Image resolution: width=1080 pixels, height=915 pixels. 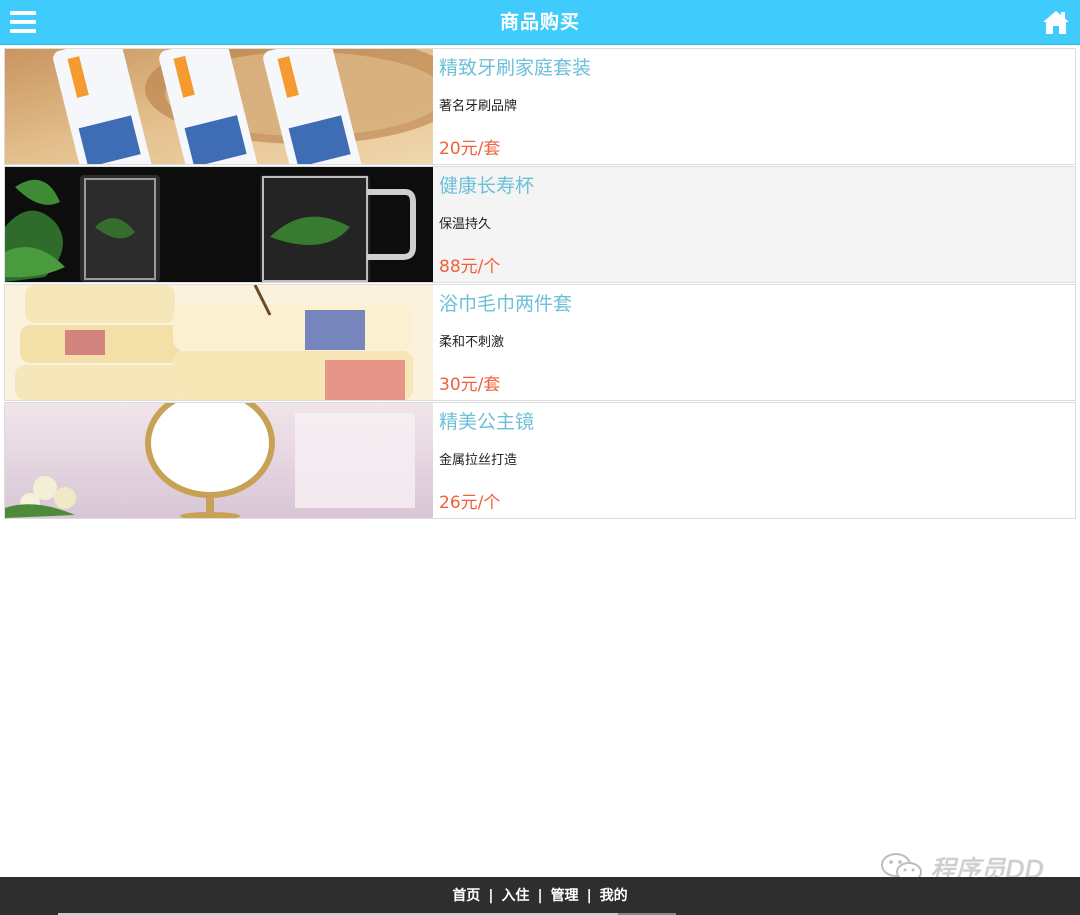 I want to click on product-name: 精致牙刷家庭套装, so click(x=515, y=68).